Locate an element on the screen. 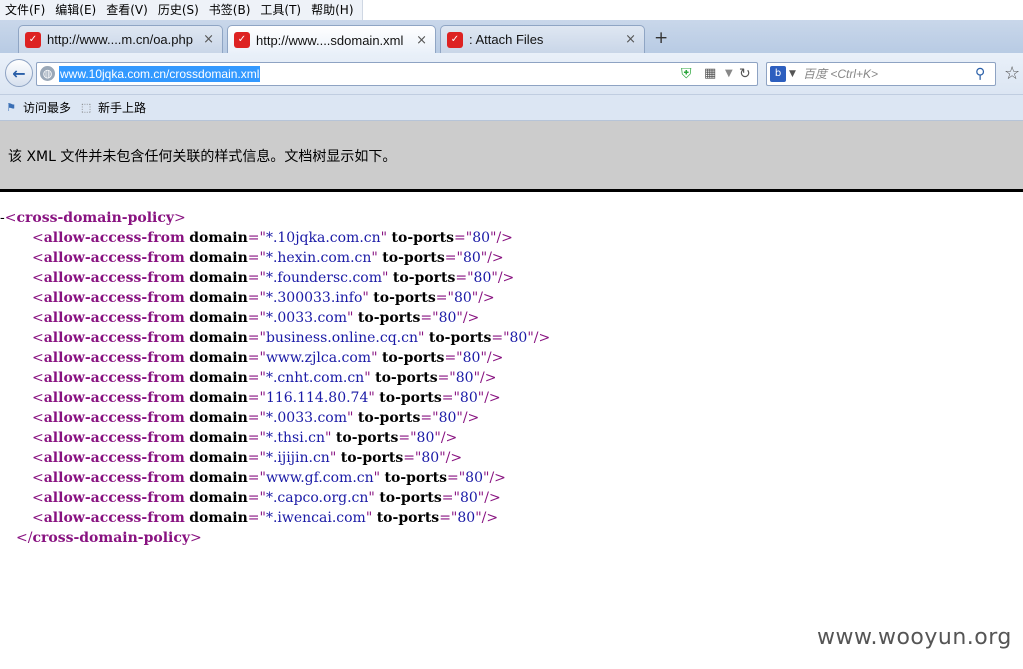 The width and height of the screenshot is (1023, 669). globe-icon: ◍ is located at coordinates (47, 73).